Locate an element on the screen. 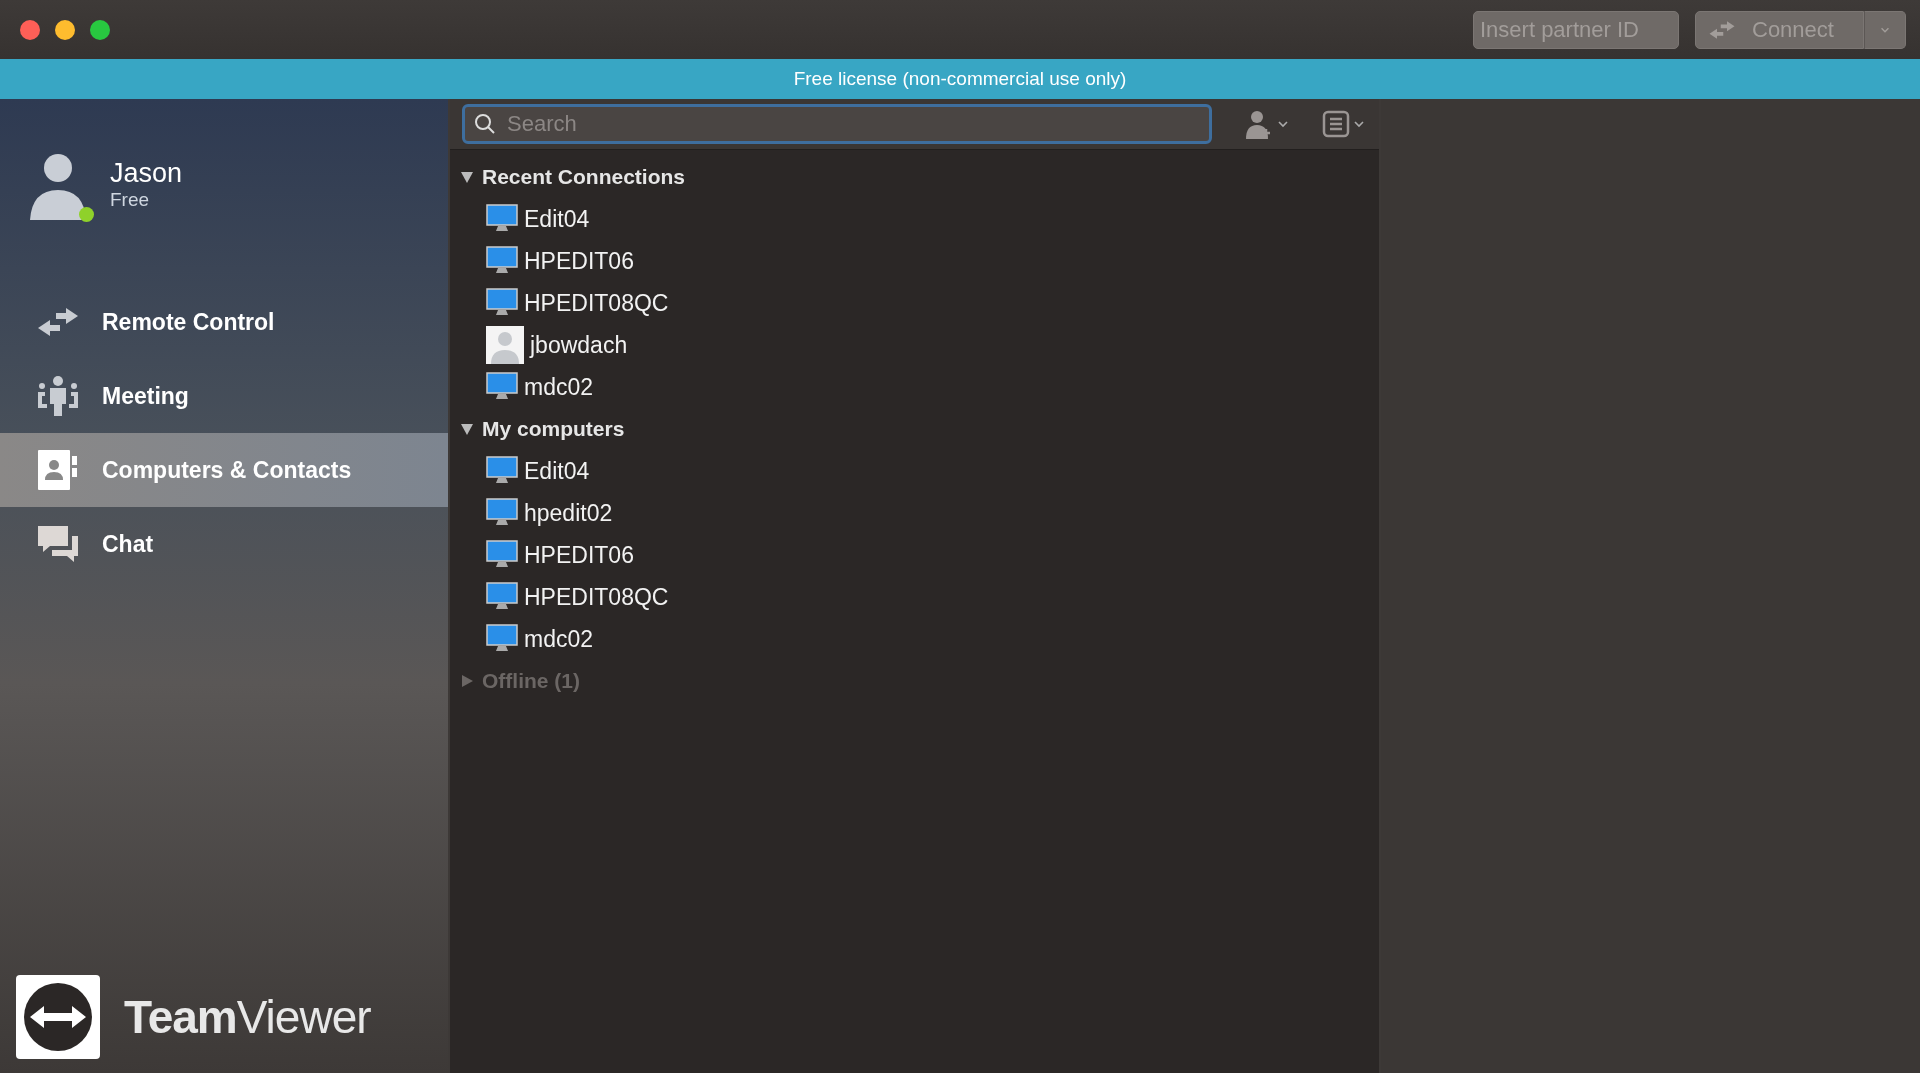 The width and height of the screenshot is (1920, 1073). address-book-icon is located at coordinates (58, 470).